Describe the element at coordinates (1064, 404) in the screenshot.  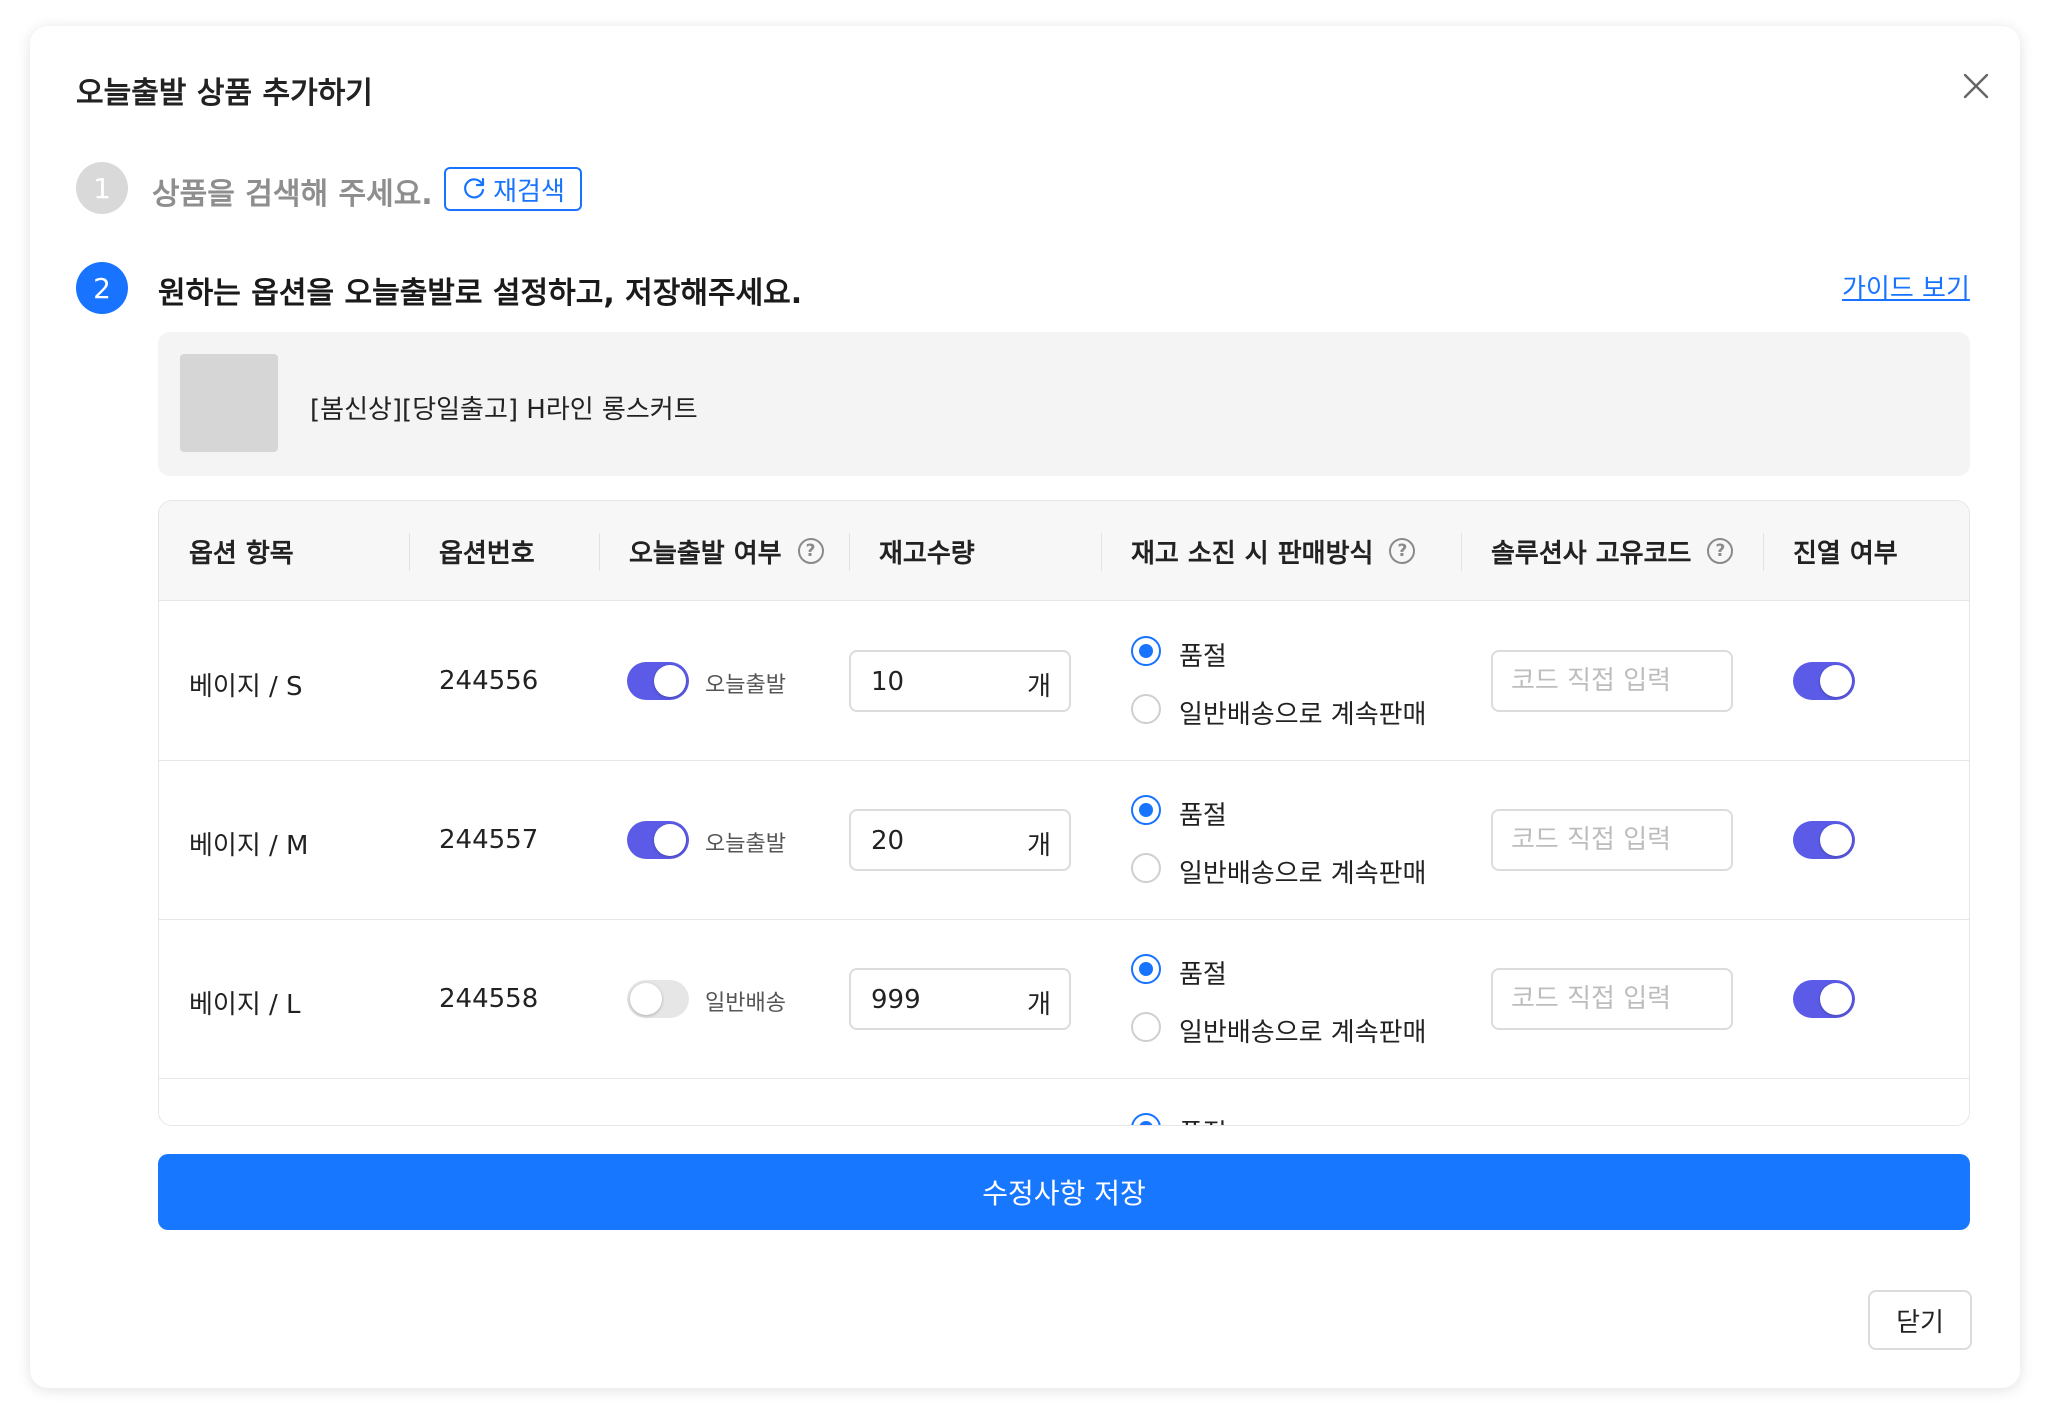
I see `product-summary: [봄신상][당일출고] H라인 롱스커트` at that location.